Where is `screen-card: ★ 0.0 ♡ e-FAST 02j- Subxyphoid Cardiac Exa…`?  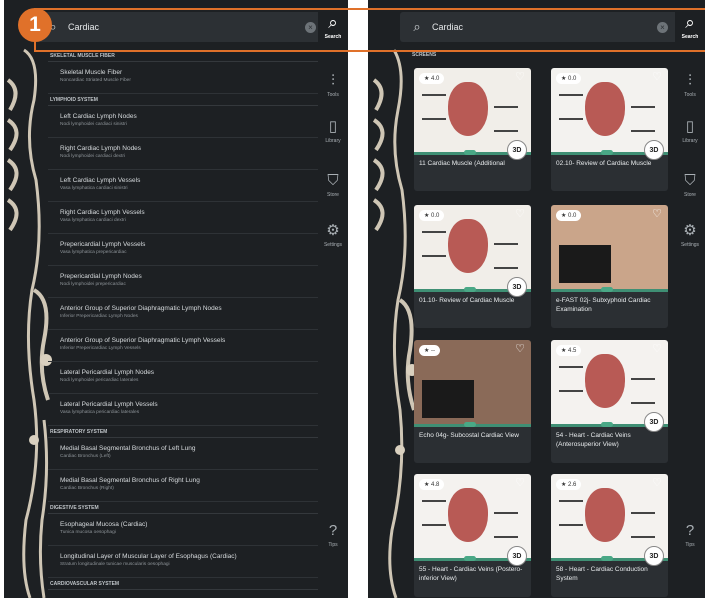
screen-card: ★ 0.0 ♡ e-FAST 02j- Subxyphoid Cardiac Exa… is located at coordinates (609, 266).